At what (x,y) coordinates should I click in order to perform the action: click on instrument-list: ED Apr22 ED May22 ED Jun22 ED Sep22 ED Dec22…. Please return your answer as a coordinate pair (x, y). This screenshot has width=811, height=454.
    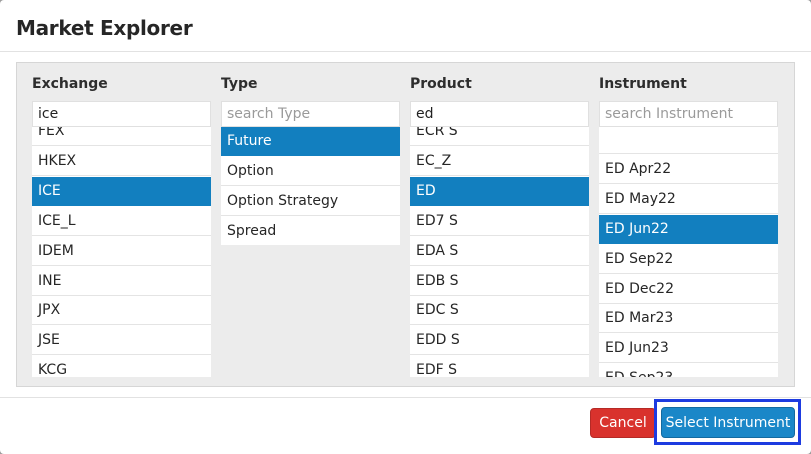
    Looking at the image, I should click on (688, 252).